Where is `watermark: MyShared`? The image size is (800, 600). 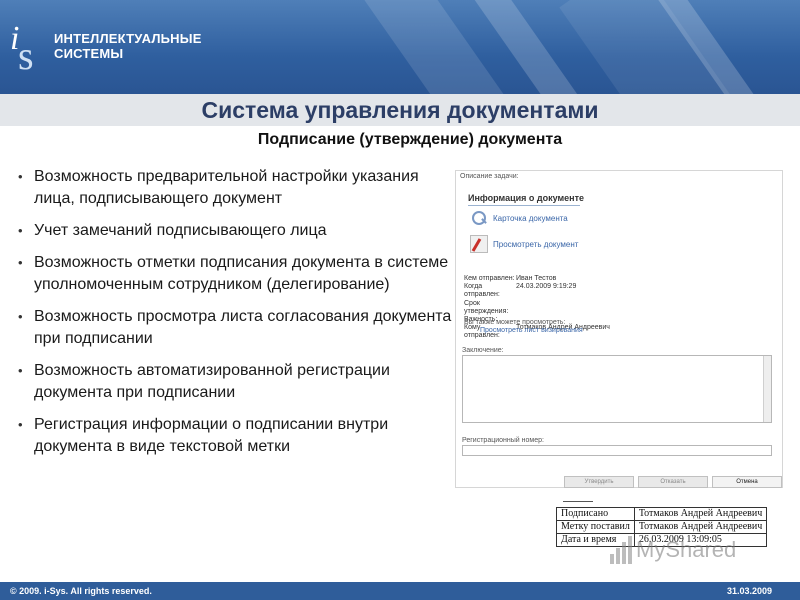
watermark: MyShared is located at coordinates (673, 550).